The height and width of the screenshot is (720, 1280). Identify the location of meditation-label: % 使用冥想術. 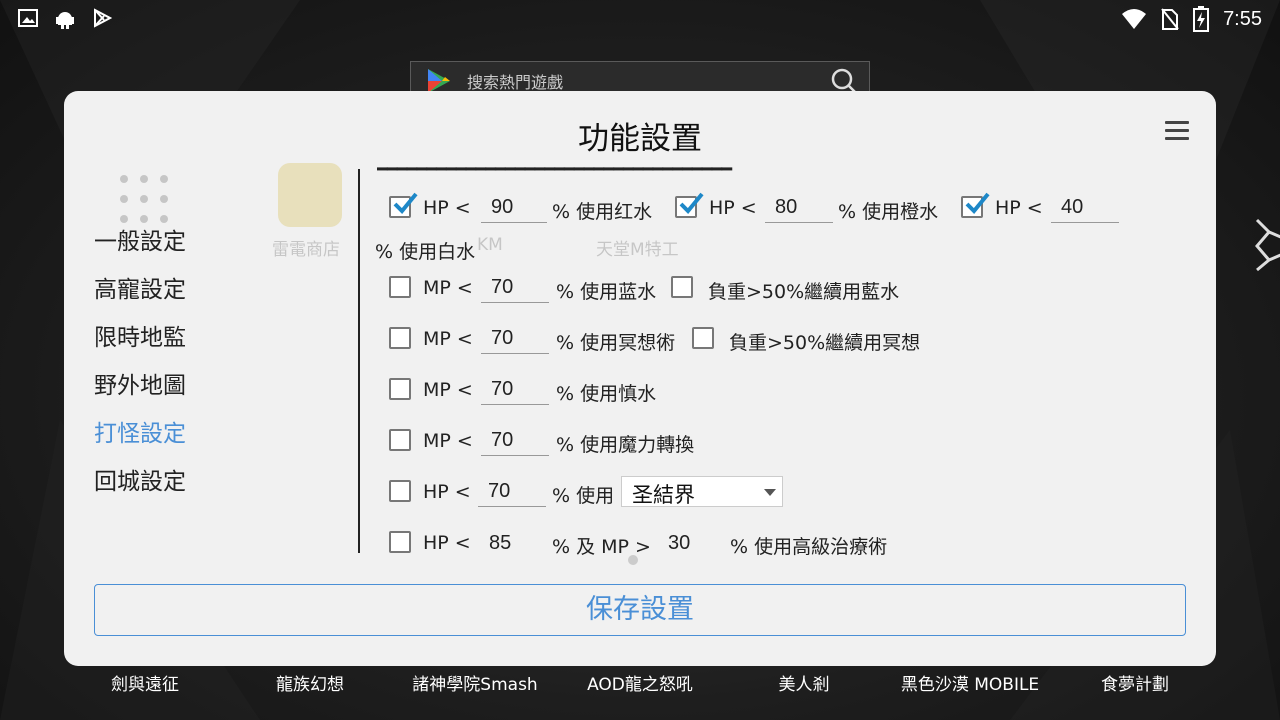
(616, 343).